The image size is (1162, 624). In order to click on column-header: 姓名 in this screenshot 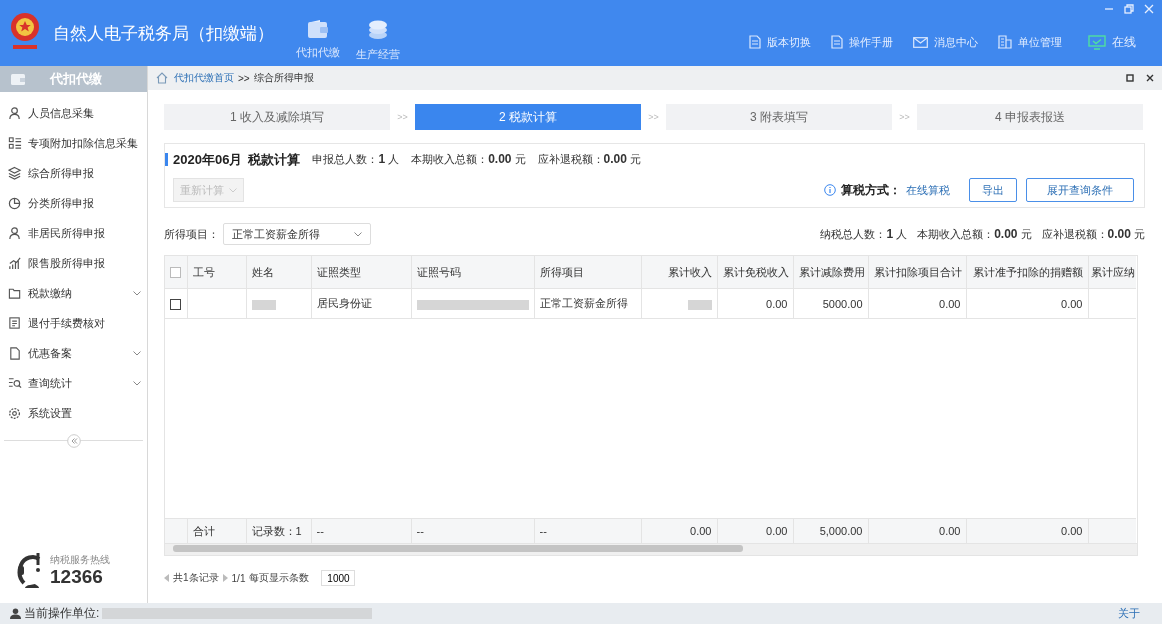, I will do `click(278, 272)`.